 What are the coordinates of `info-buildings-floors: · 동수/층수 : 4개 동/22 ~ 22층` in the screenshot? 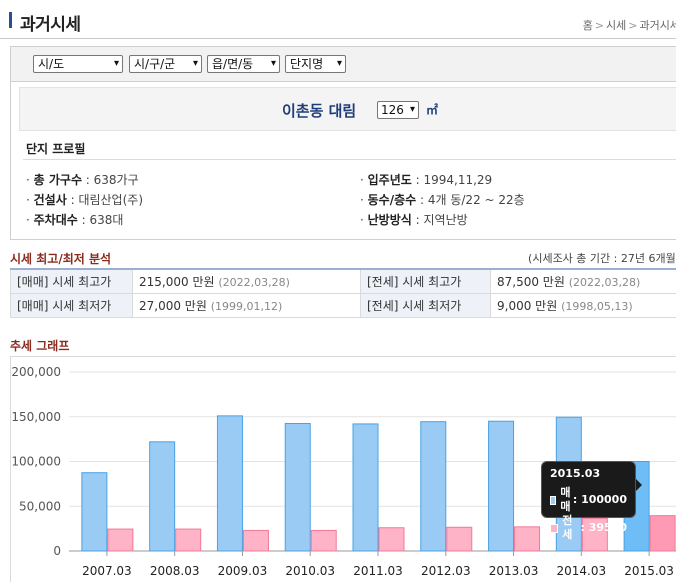 It's located at (442, 200).